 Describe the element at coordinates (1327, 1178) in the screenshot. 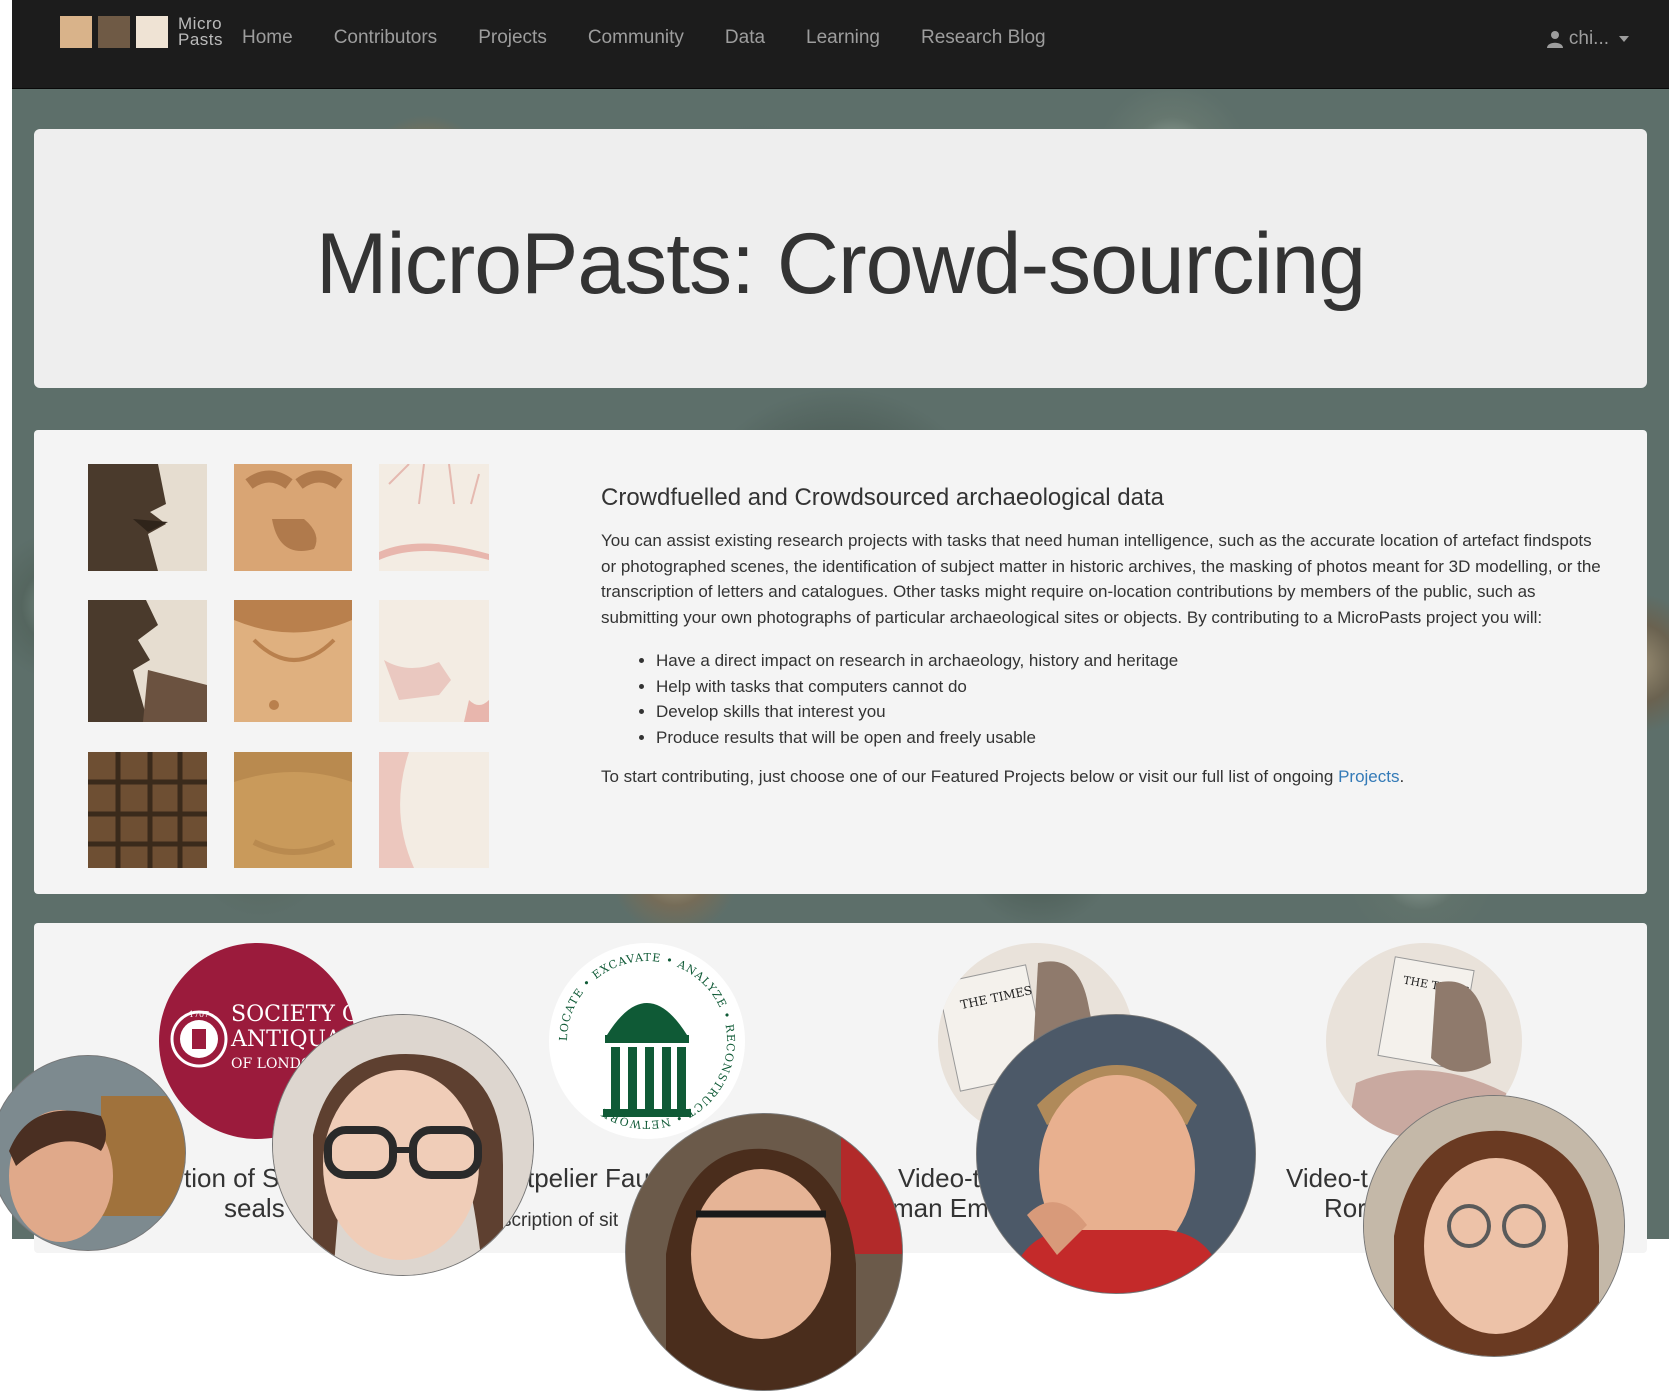

I see `project-4-title: Video-t` at that location.